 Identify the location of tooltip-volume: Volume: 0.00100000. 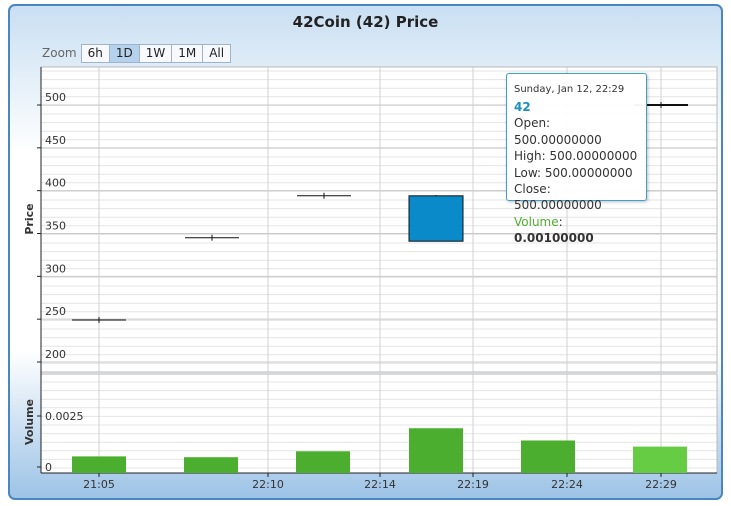
(554, 230).